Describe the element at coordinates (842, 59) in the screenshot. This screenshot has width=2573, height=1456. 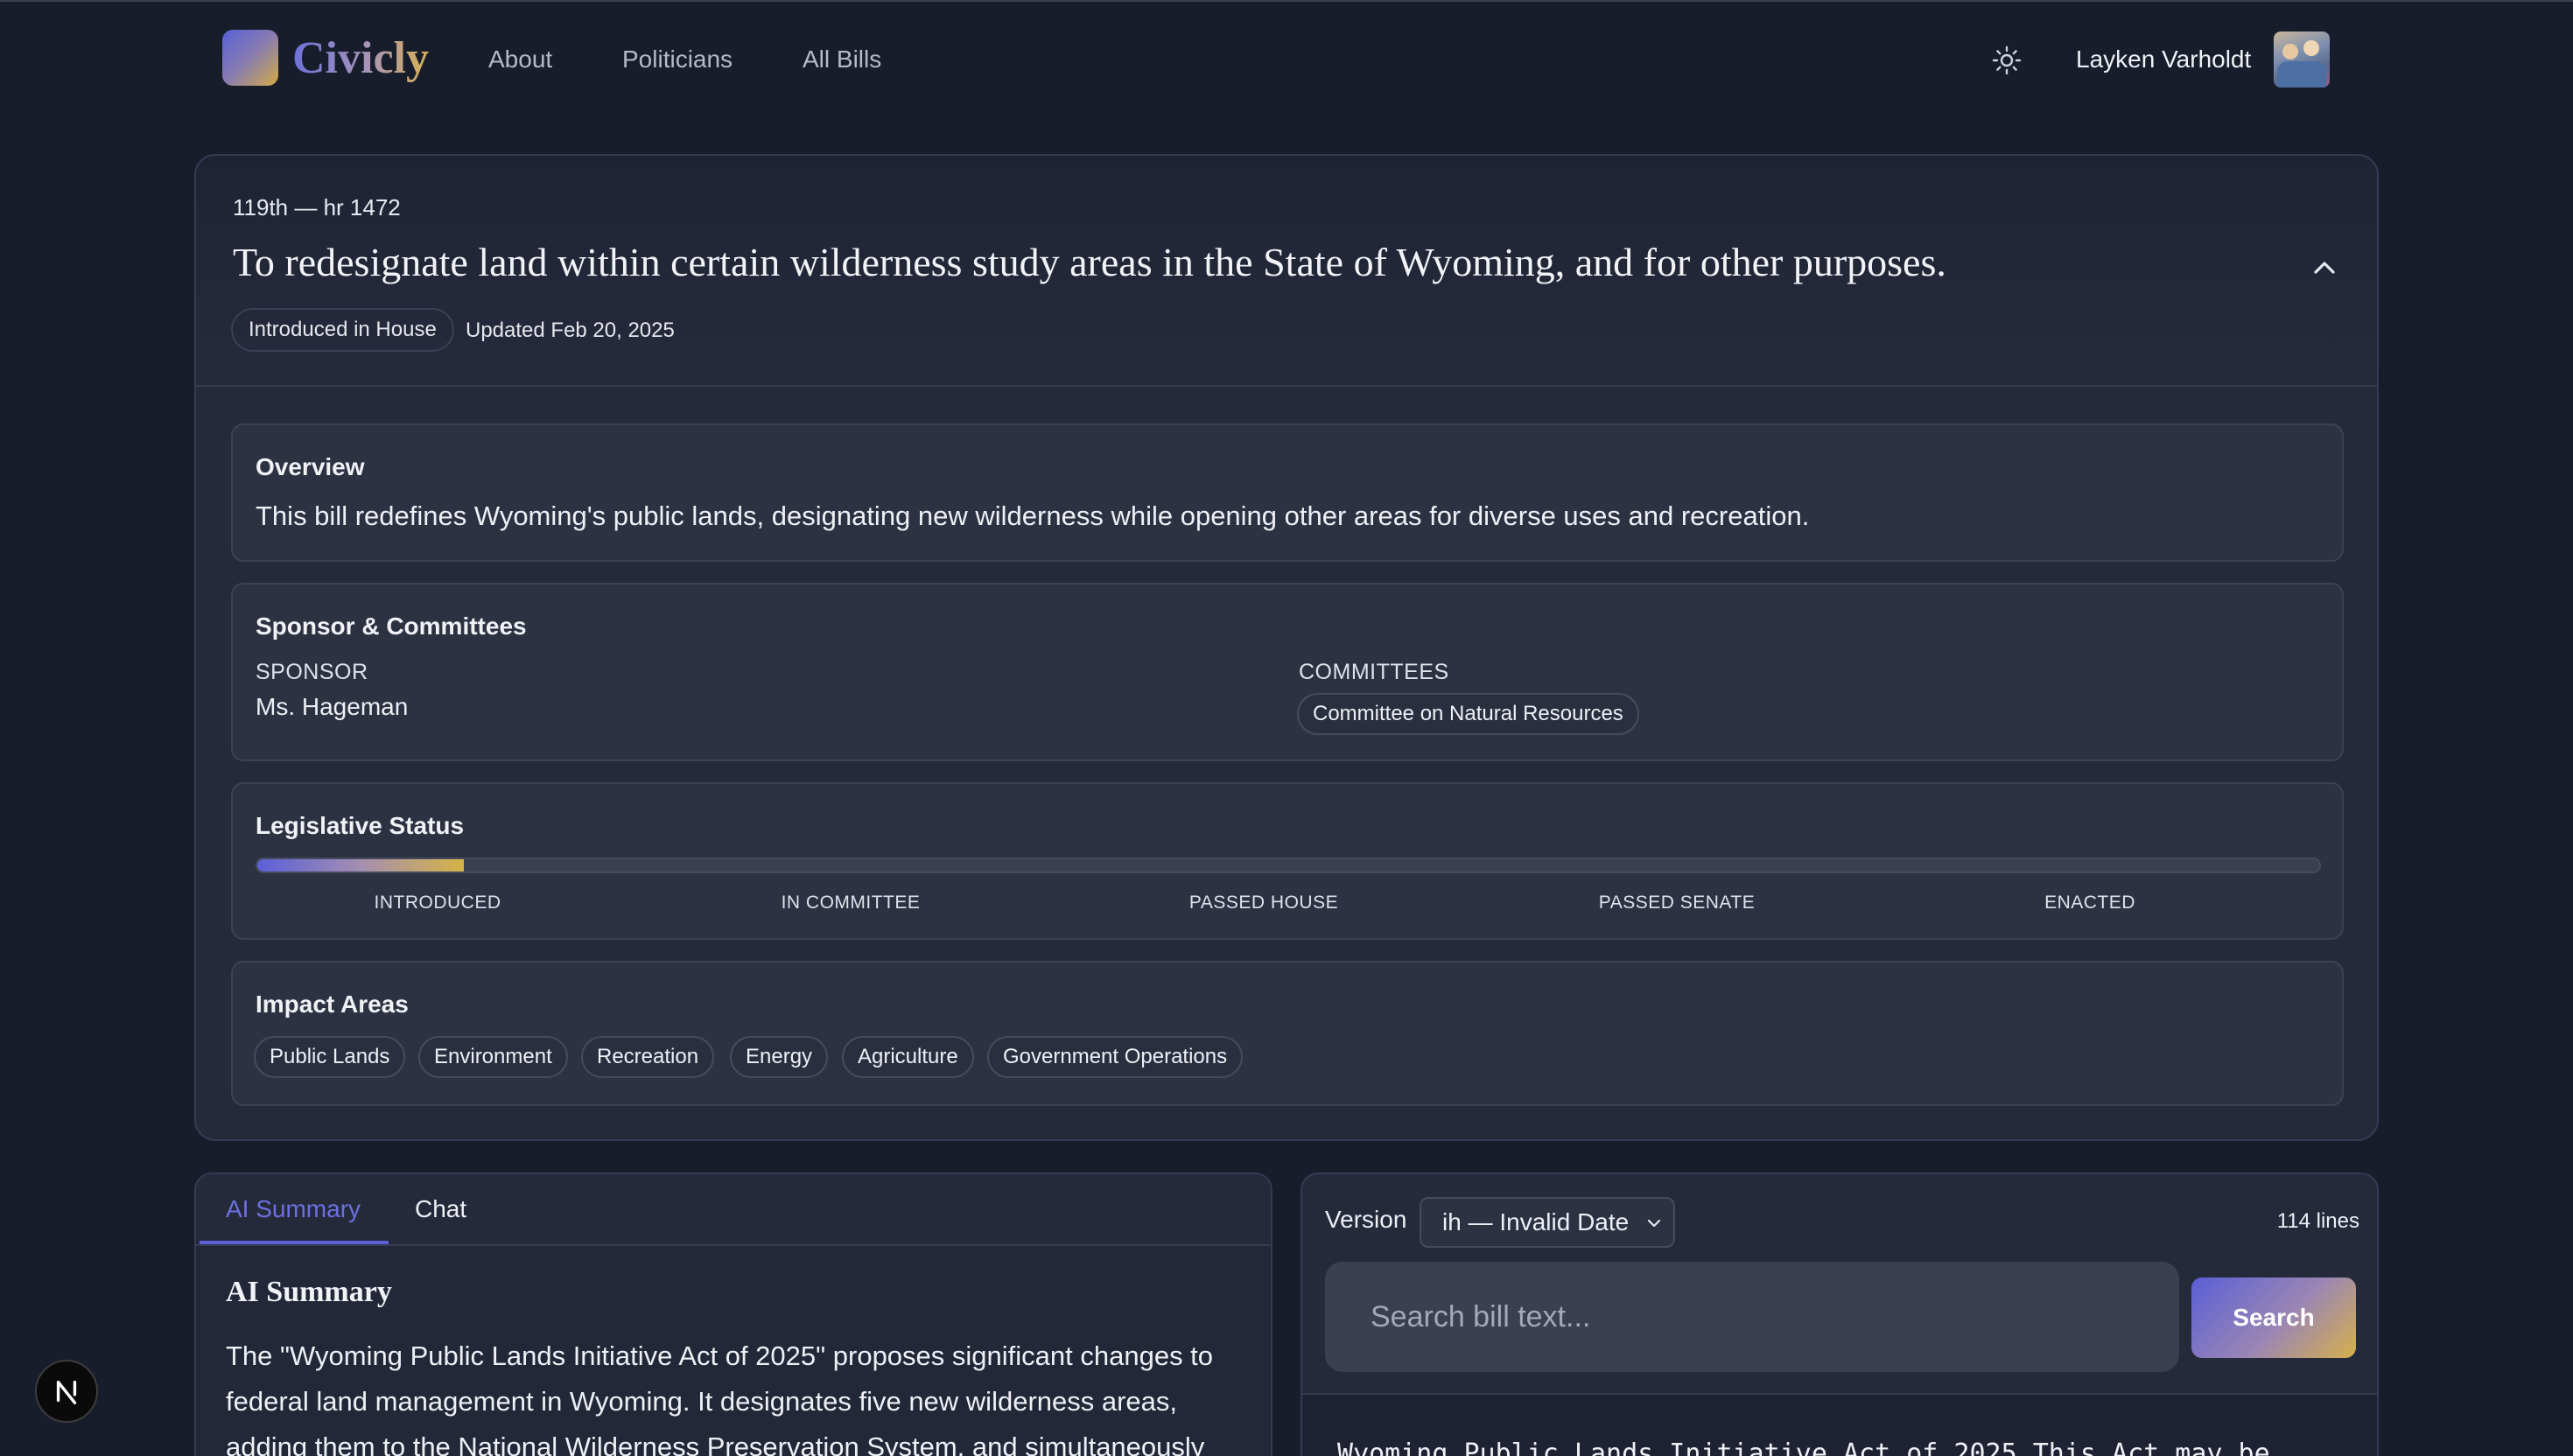
I see `nav-link-all-bills: All Bills` at that location.